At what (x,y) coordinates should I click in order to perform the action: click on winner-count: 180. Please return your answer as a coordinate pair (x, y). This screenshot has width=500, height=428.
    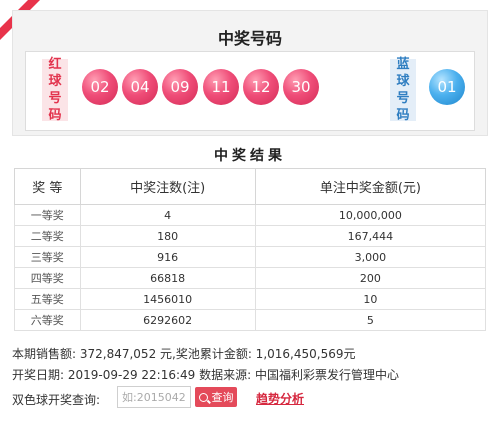
    Looking at the image, I should click on (167, 236).